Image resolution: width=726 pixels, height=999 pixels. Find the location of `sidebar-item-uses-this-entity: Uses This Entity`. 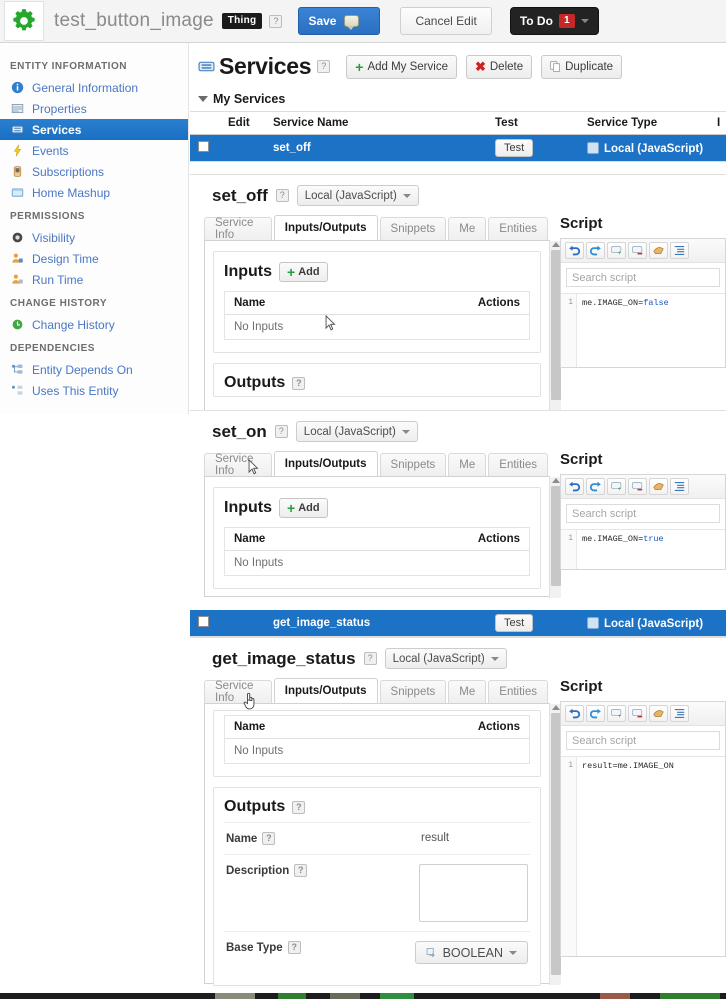

sidebar-item-uses-this-entity: Uses This Entity is located at coordinates (94, 390).